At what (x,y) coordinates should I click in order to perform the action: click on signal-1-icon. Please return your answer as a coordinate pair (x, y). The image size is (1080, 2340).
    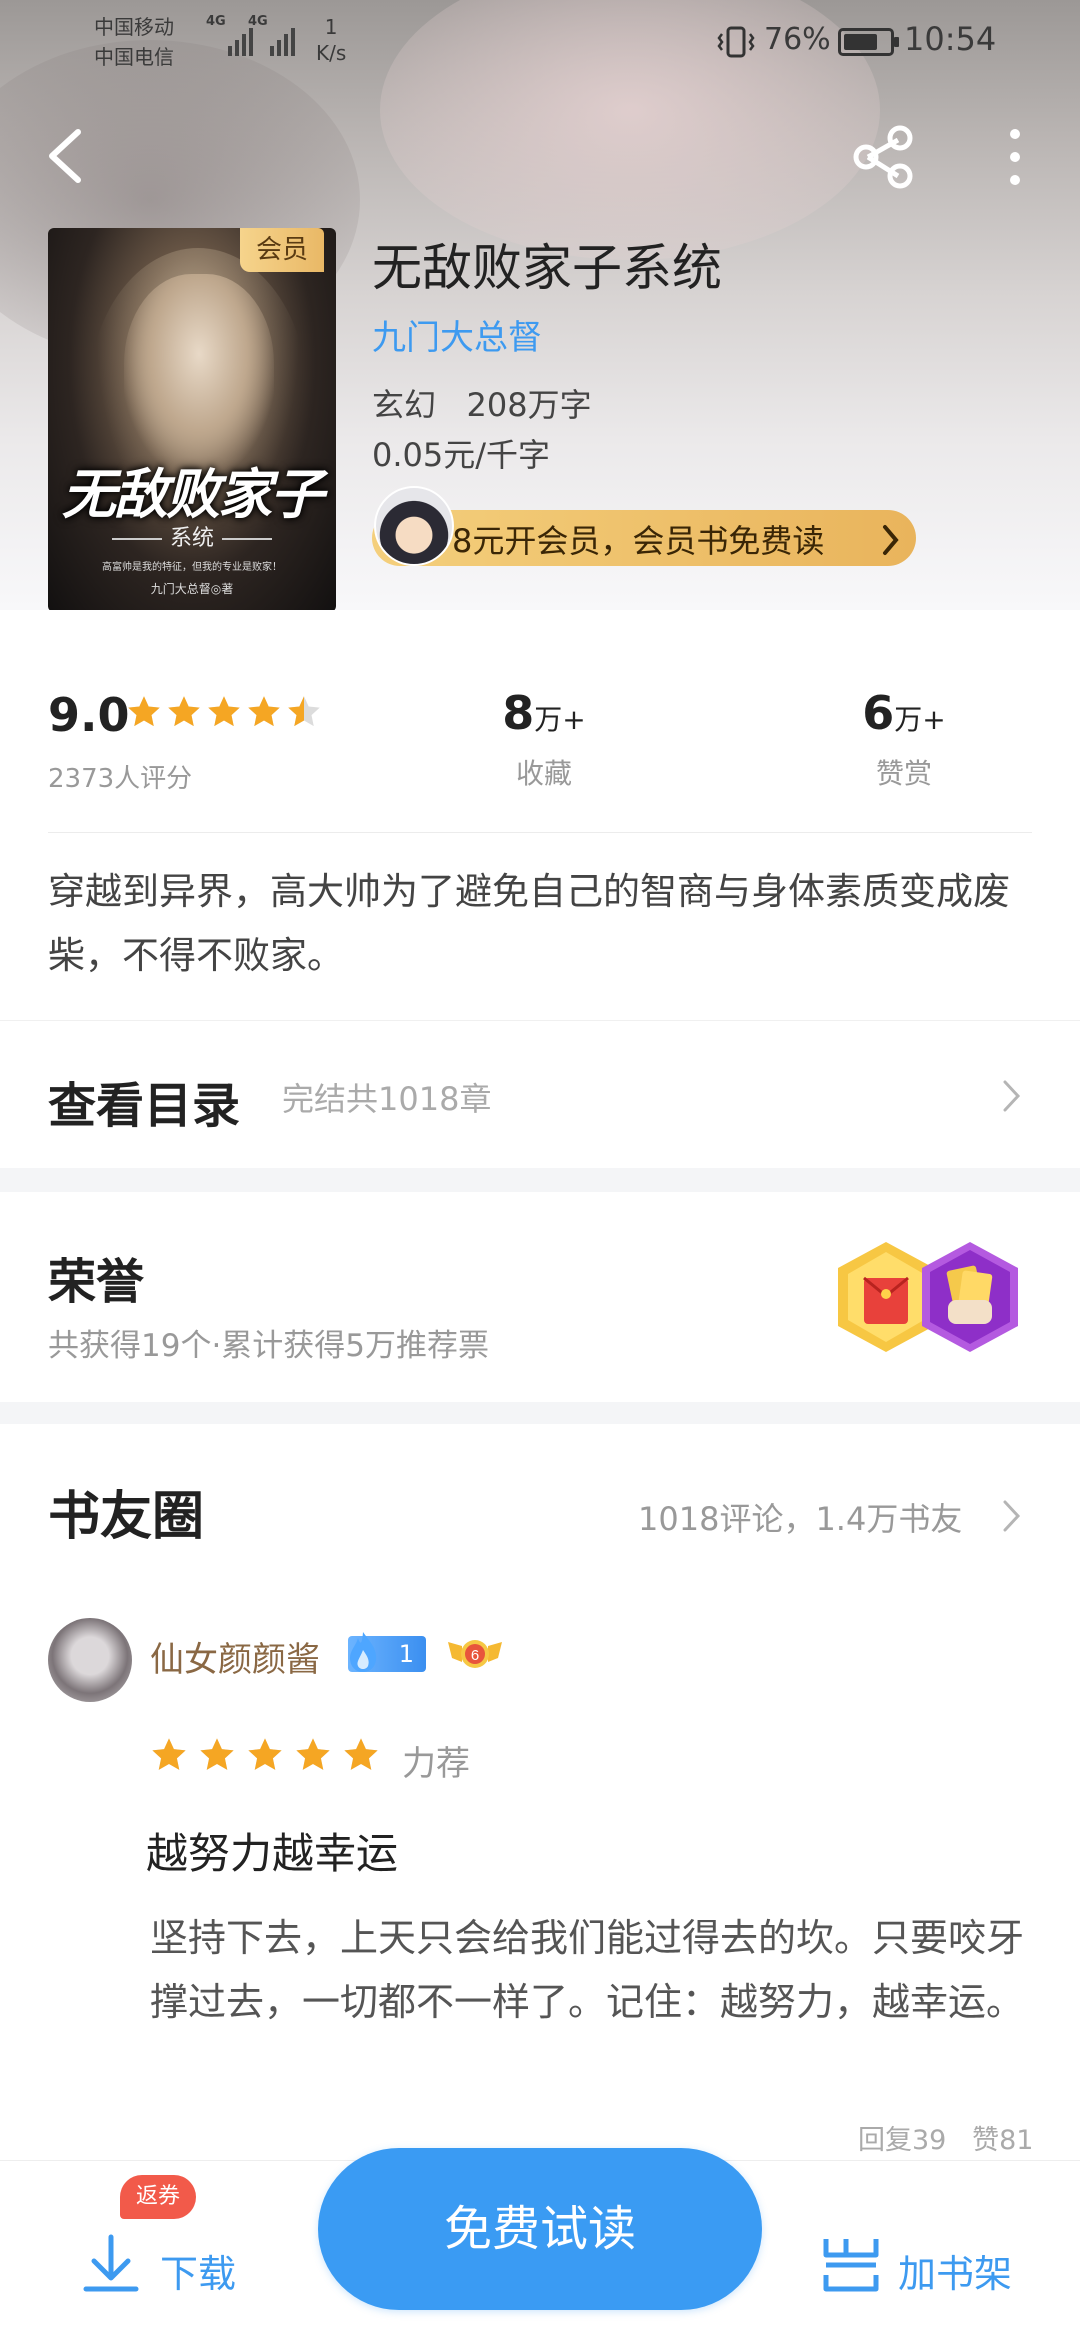
    Looking at the image, I should click on (229, 39).